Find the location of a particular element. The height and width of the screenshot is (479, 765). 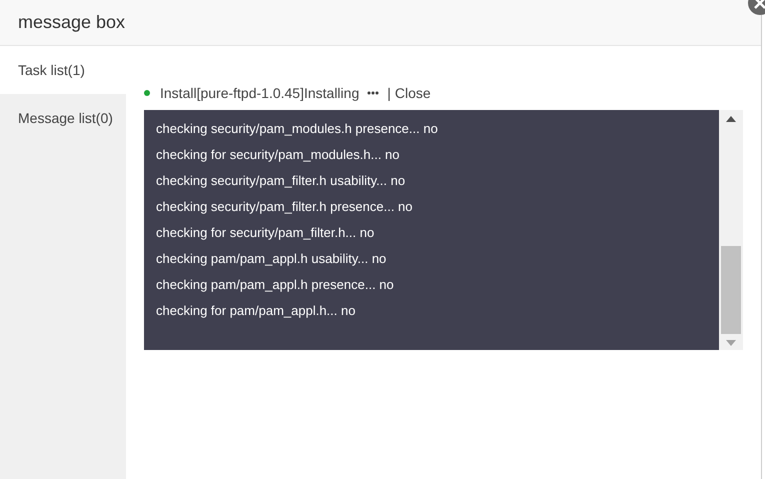

status-dot-icon is located at coordinates (147, 93).